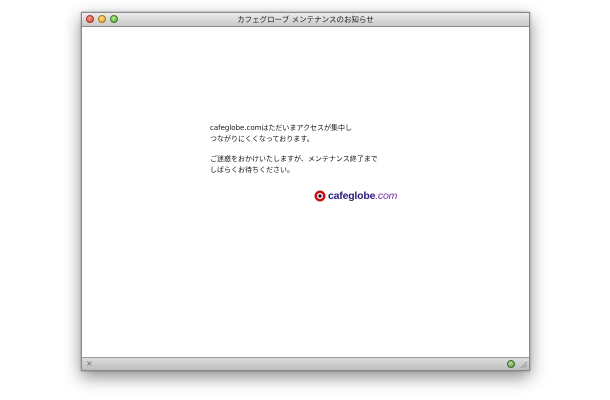 The image size is (610, 400). What do you see at coordinates (294, 159) in the screenshot?
I see `message-line: ご迷惑をおかけいたしますが、メンテナンス終了まで` at bounding box center [294, 159].